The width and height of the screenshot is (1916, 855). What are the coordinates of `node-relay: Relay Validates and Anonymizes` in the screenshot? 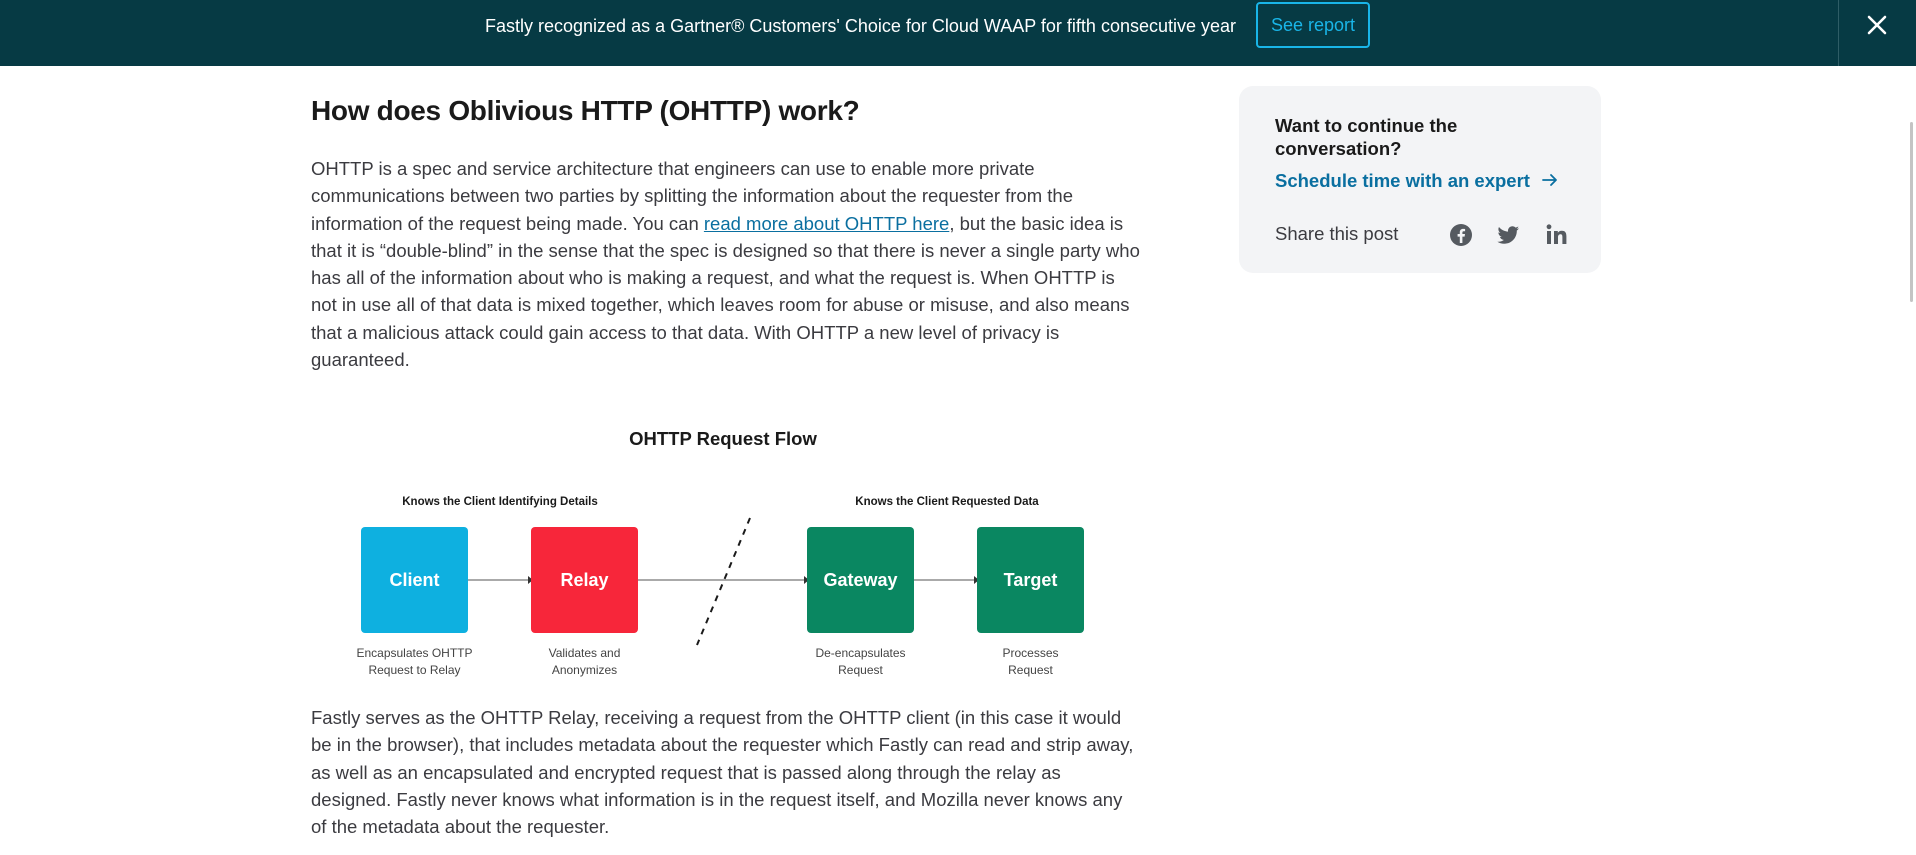 It's located at (584, 602).